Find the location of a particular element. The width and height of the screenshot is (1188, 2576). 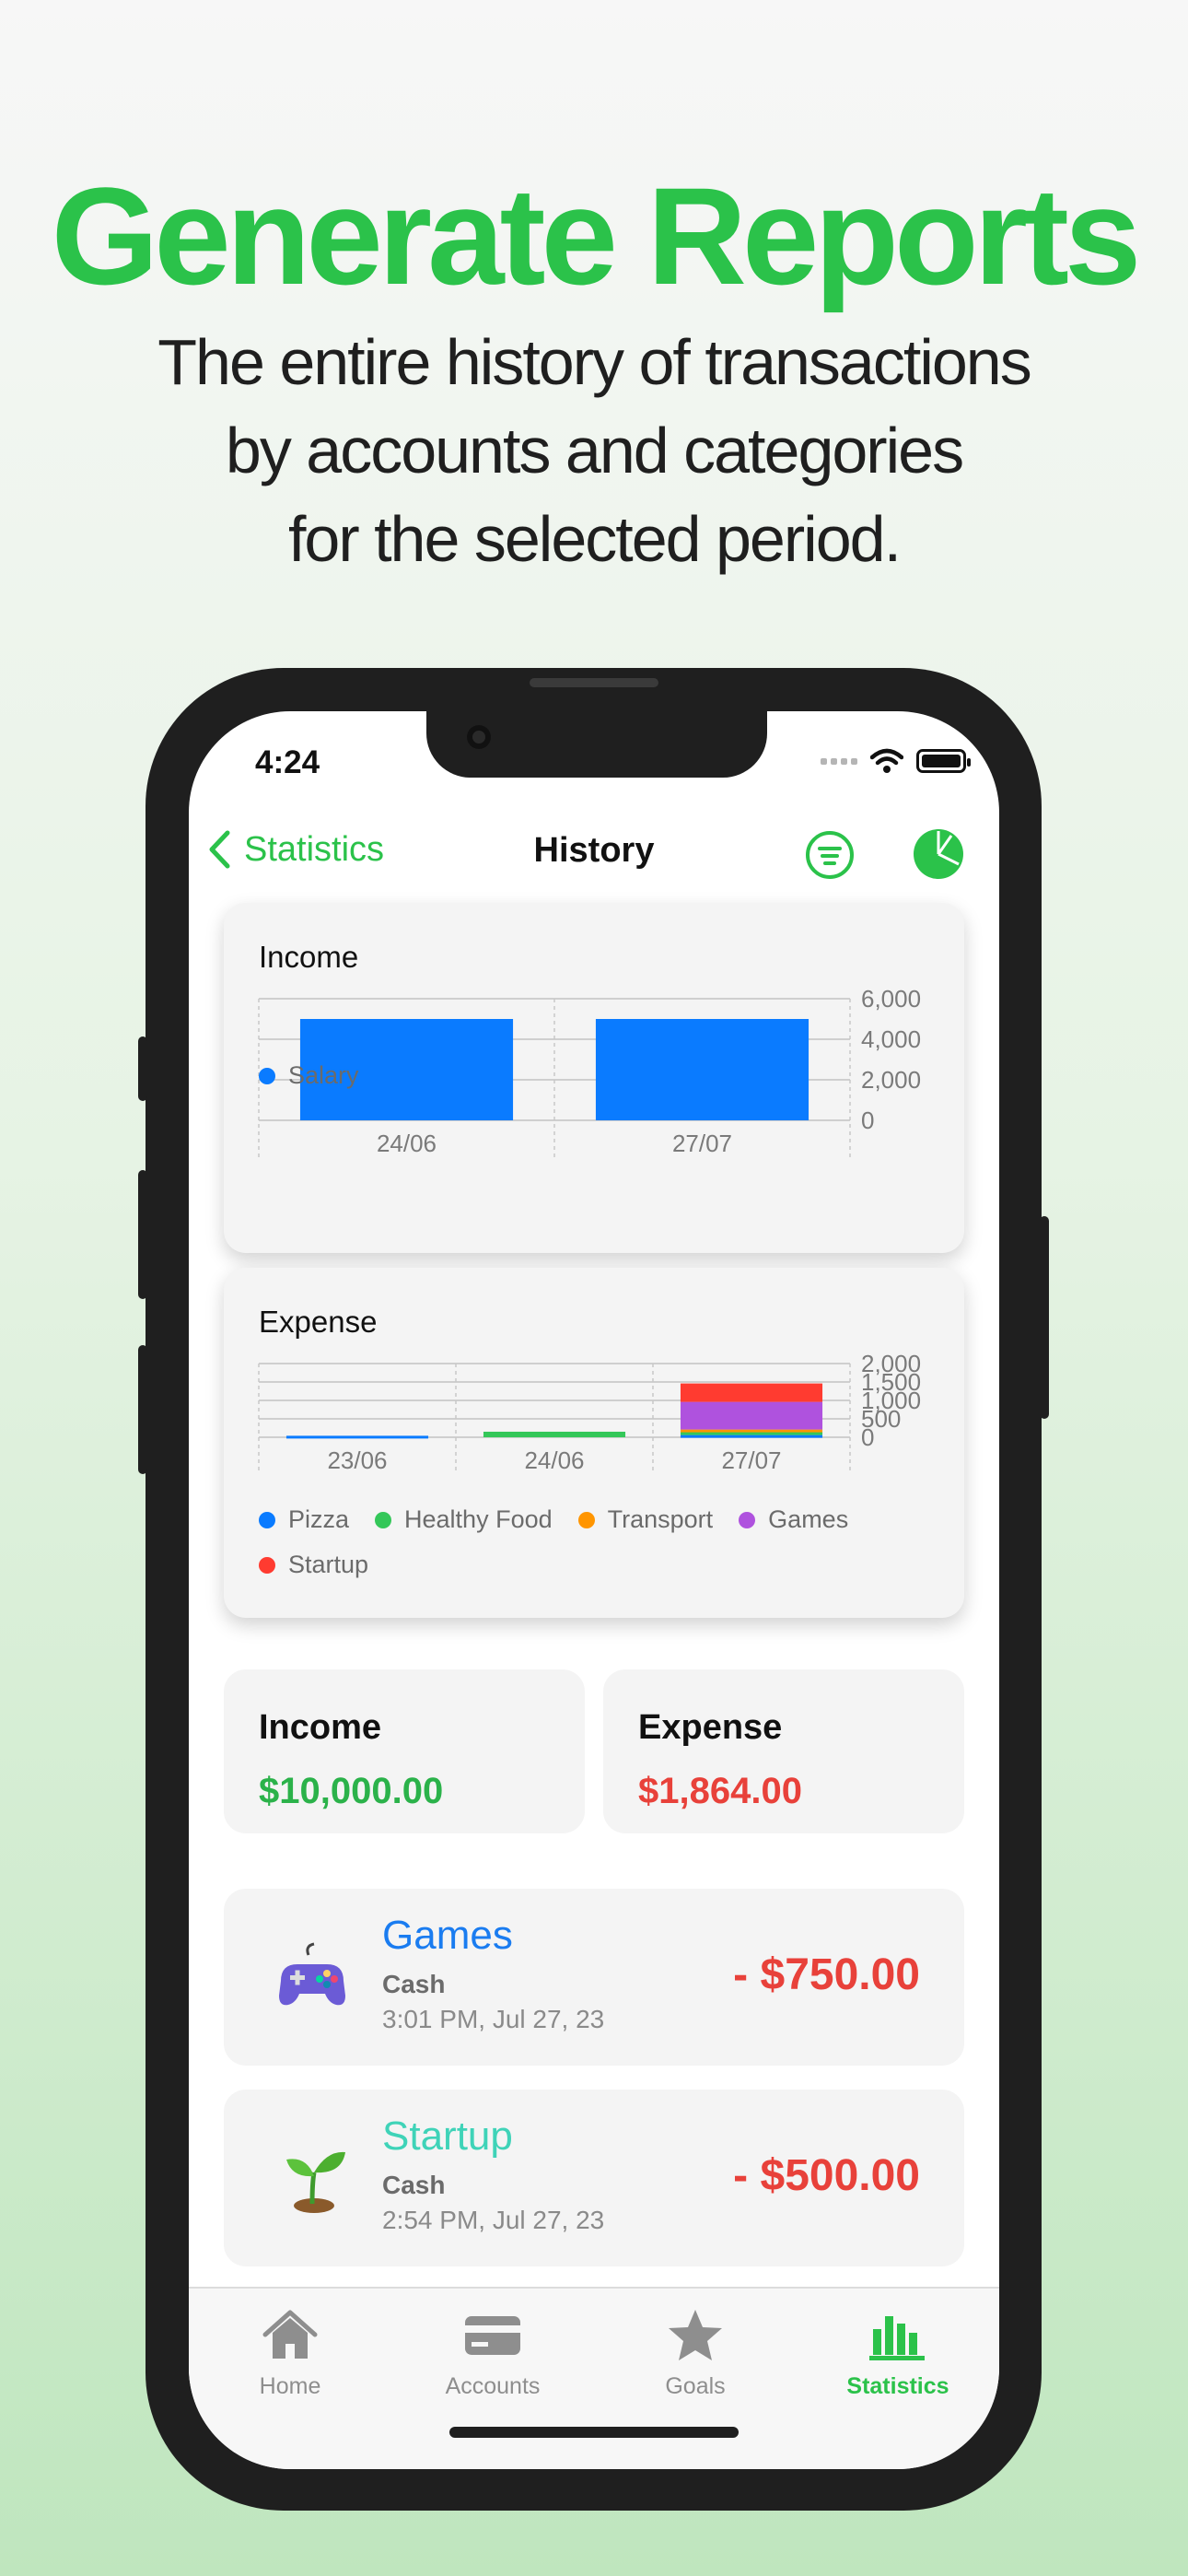

legend-label: Transport is located at coordinates (660, 1519).